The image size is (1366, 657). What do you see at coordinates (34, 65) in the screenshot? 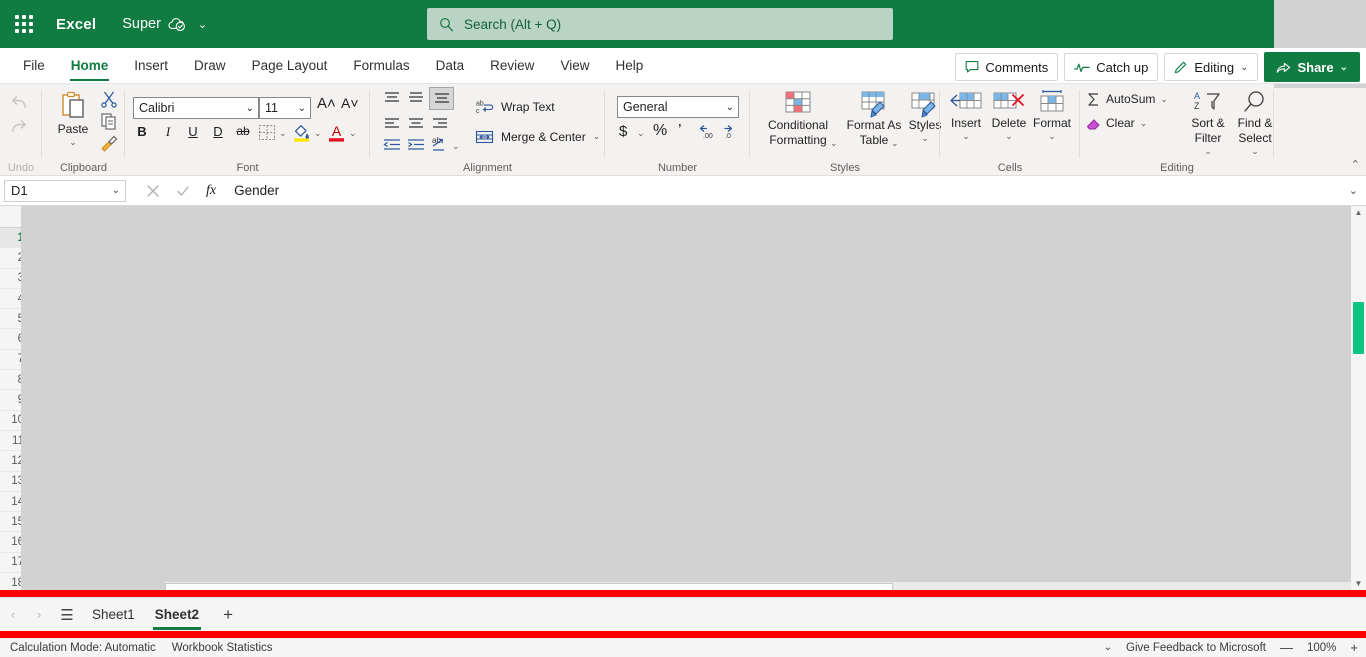
I see `tab-file: File` at bounding box center [34, 65].